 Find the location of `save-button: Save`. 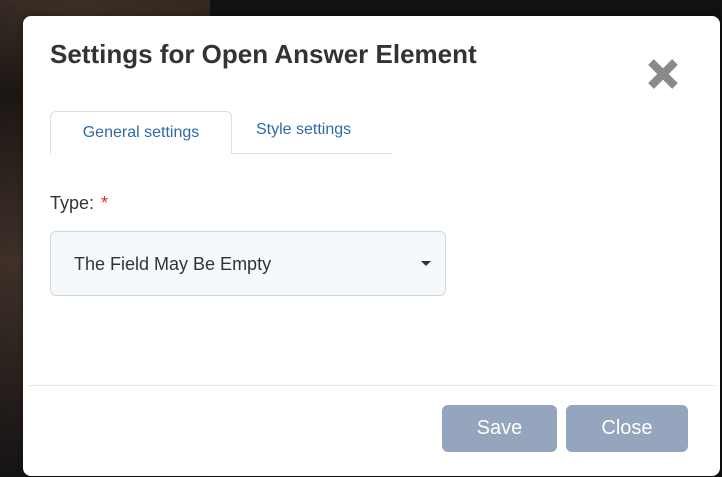

save-button: Save is located at coordinates (499, 428).